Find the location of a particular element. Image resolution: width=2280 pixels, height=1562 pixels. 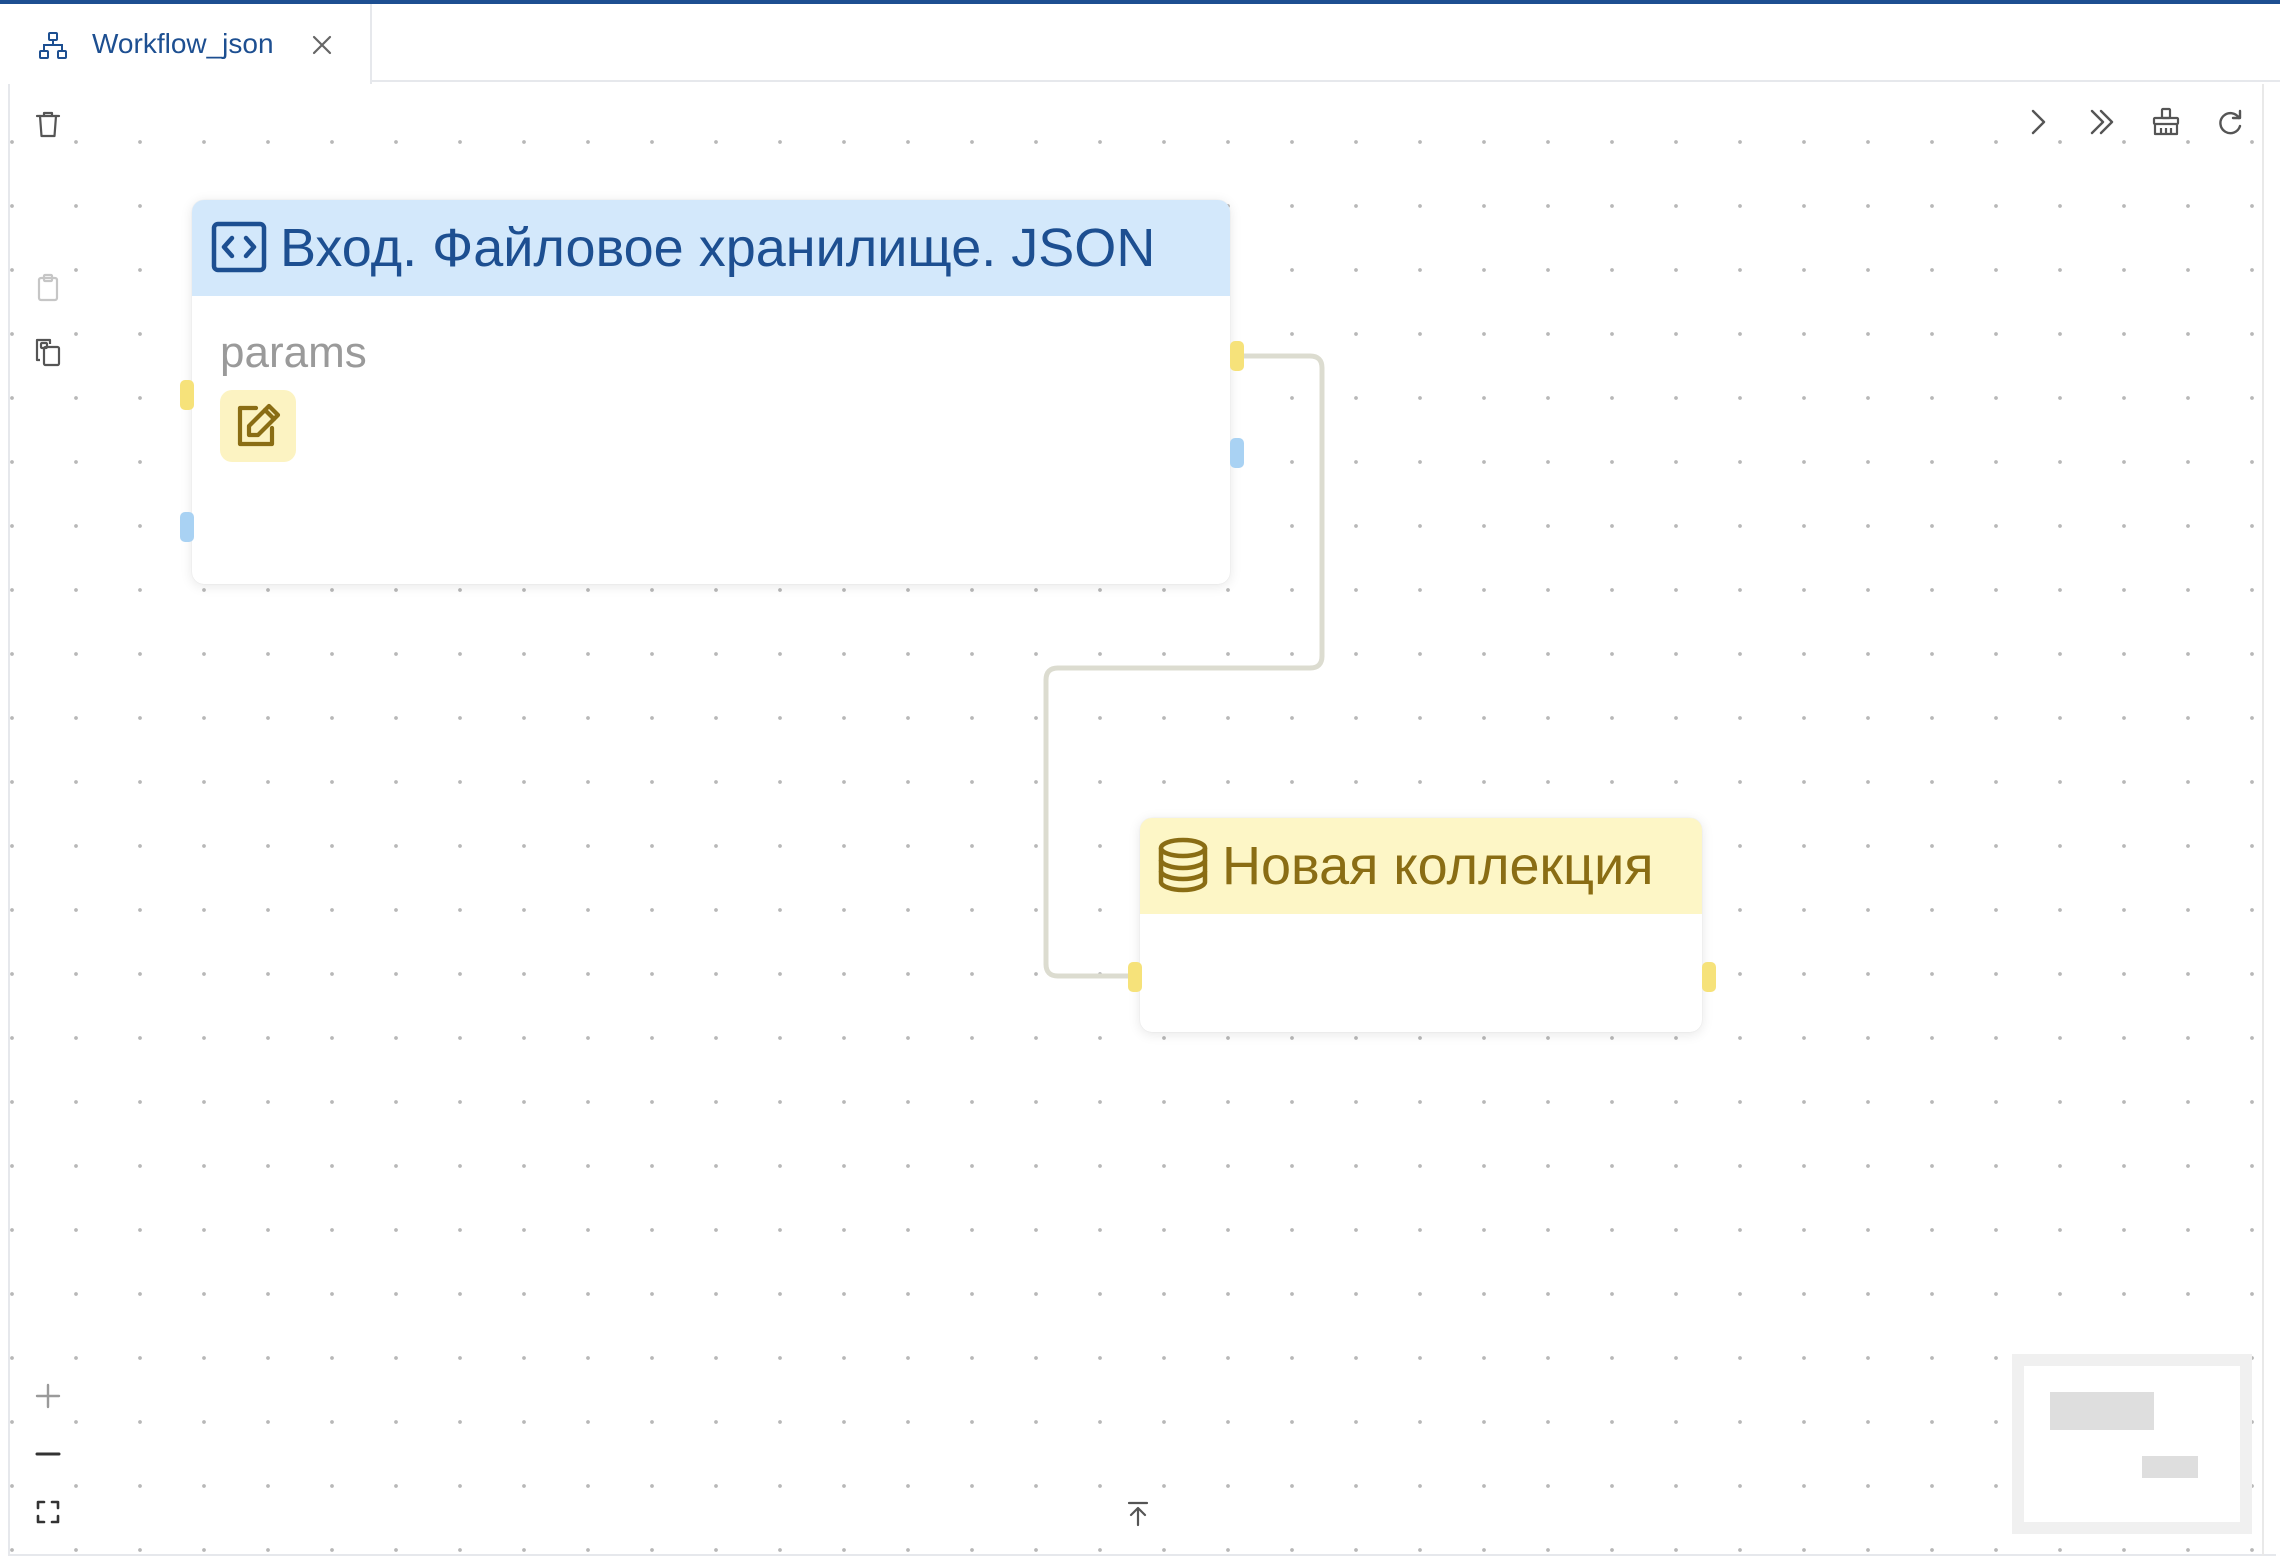

plus-icon is located at coordinates (48, 1398).